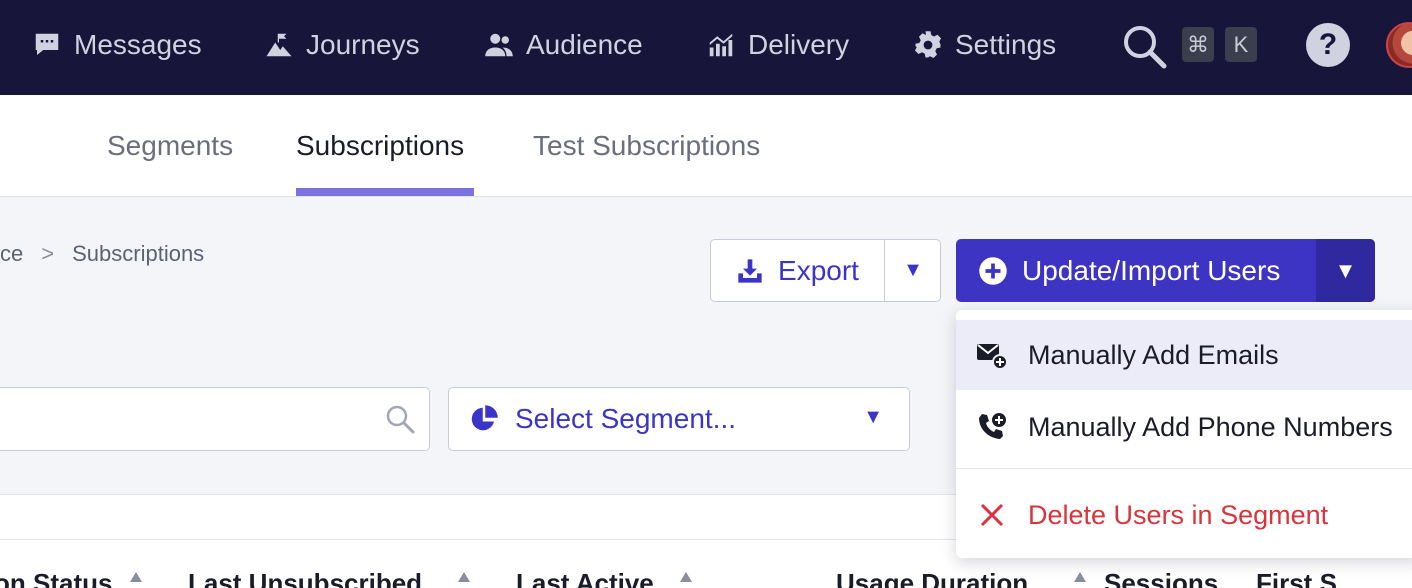  I want to click on search-input, so click(191, 419).